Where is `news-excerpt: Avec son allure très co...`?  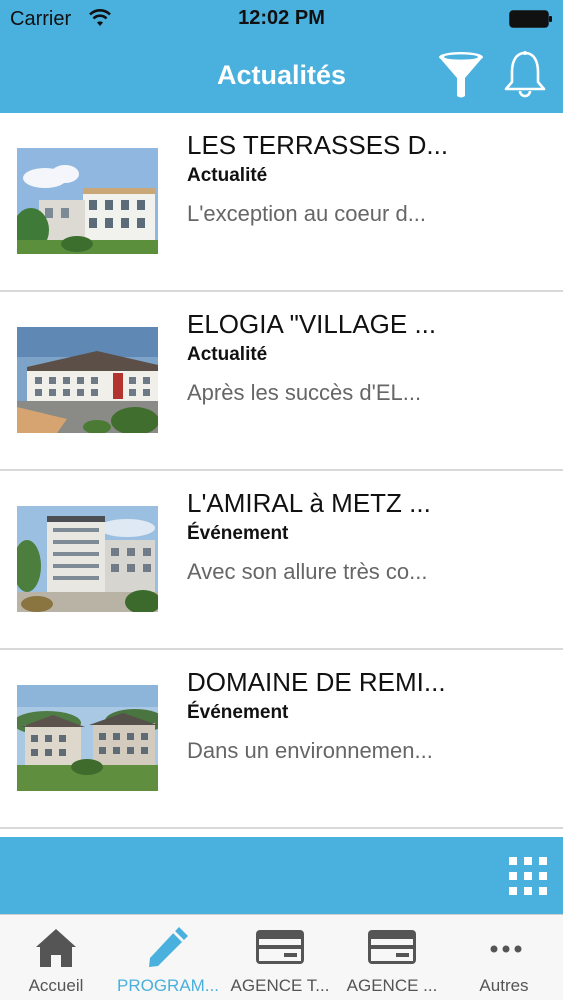 news-excerpt: Avec son allure très co... is located at coordinates (307, 571).